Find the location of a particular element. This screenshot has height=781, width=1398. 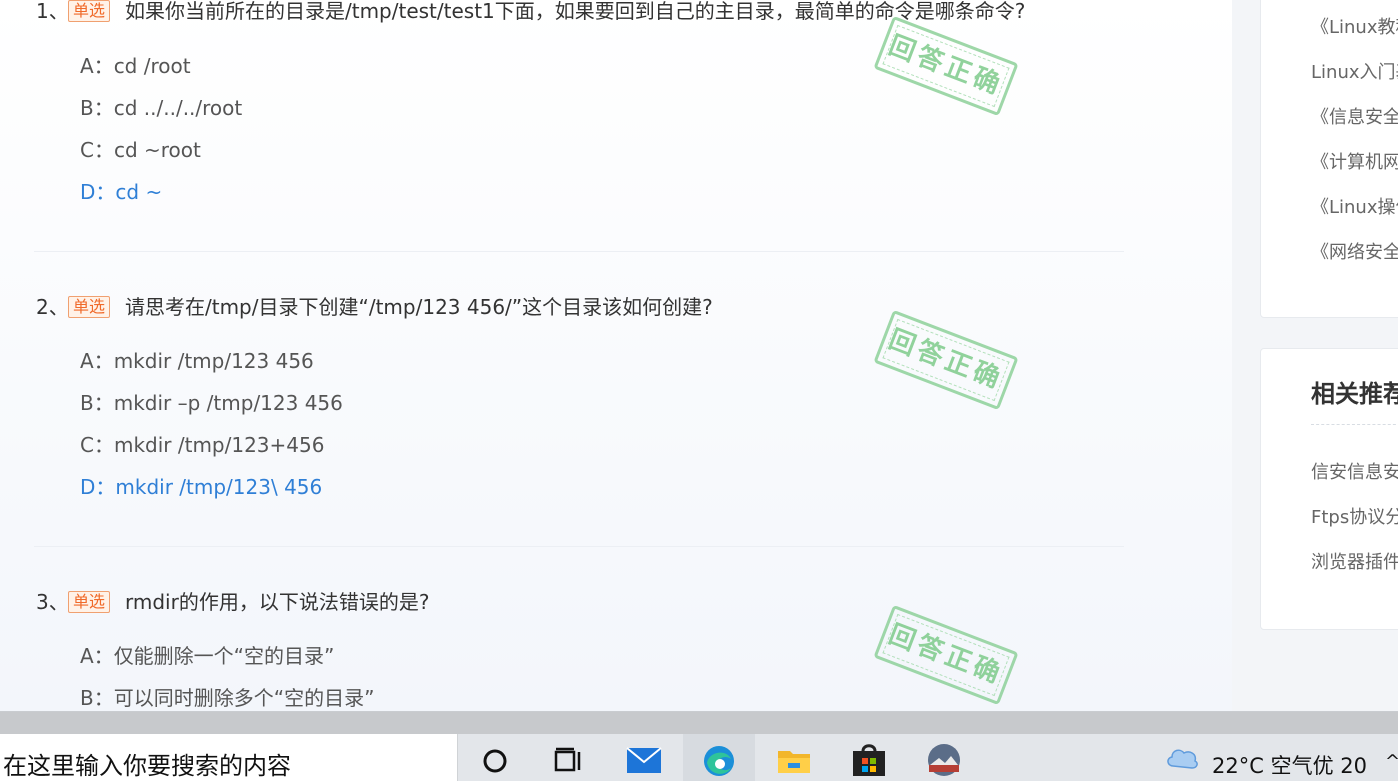

file-explorer-icon is located at coordinates (794, 760).